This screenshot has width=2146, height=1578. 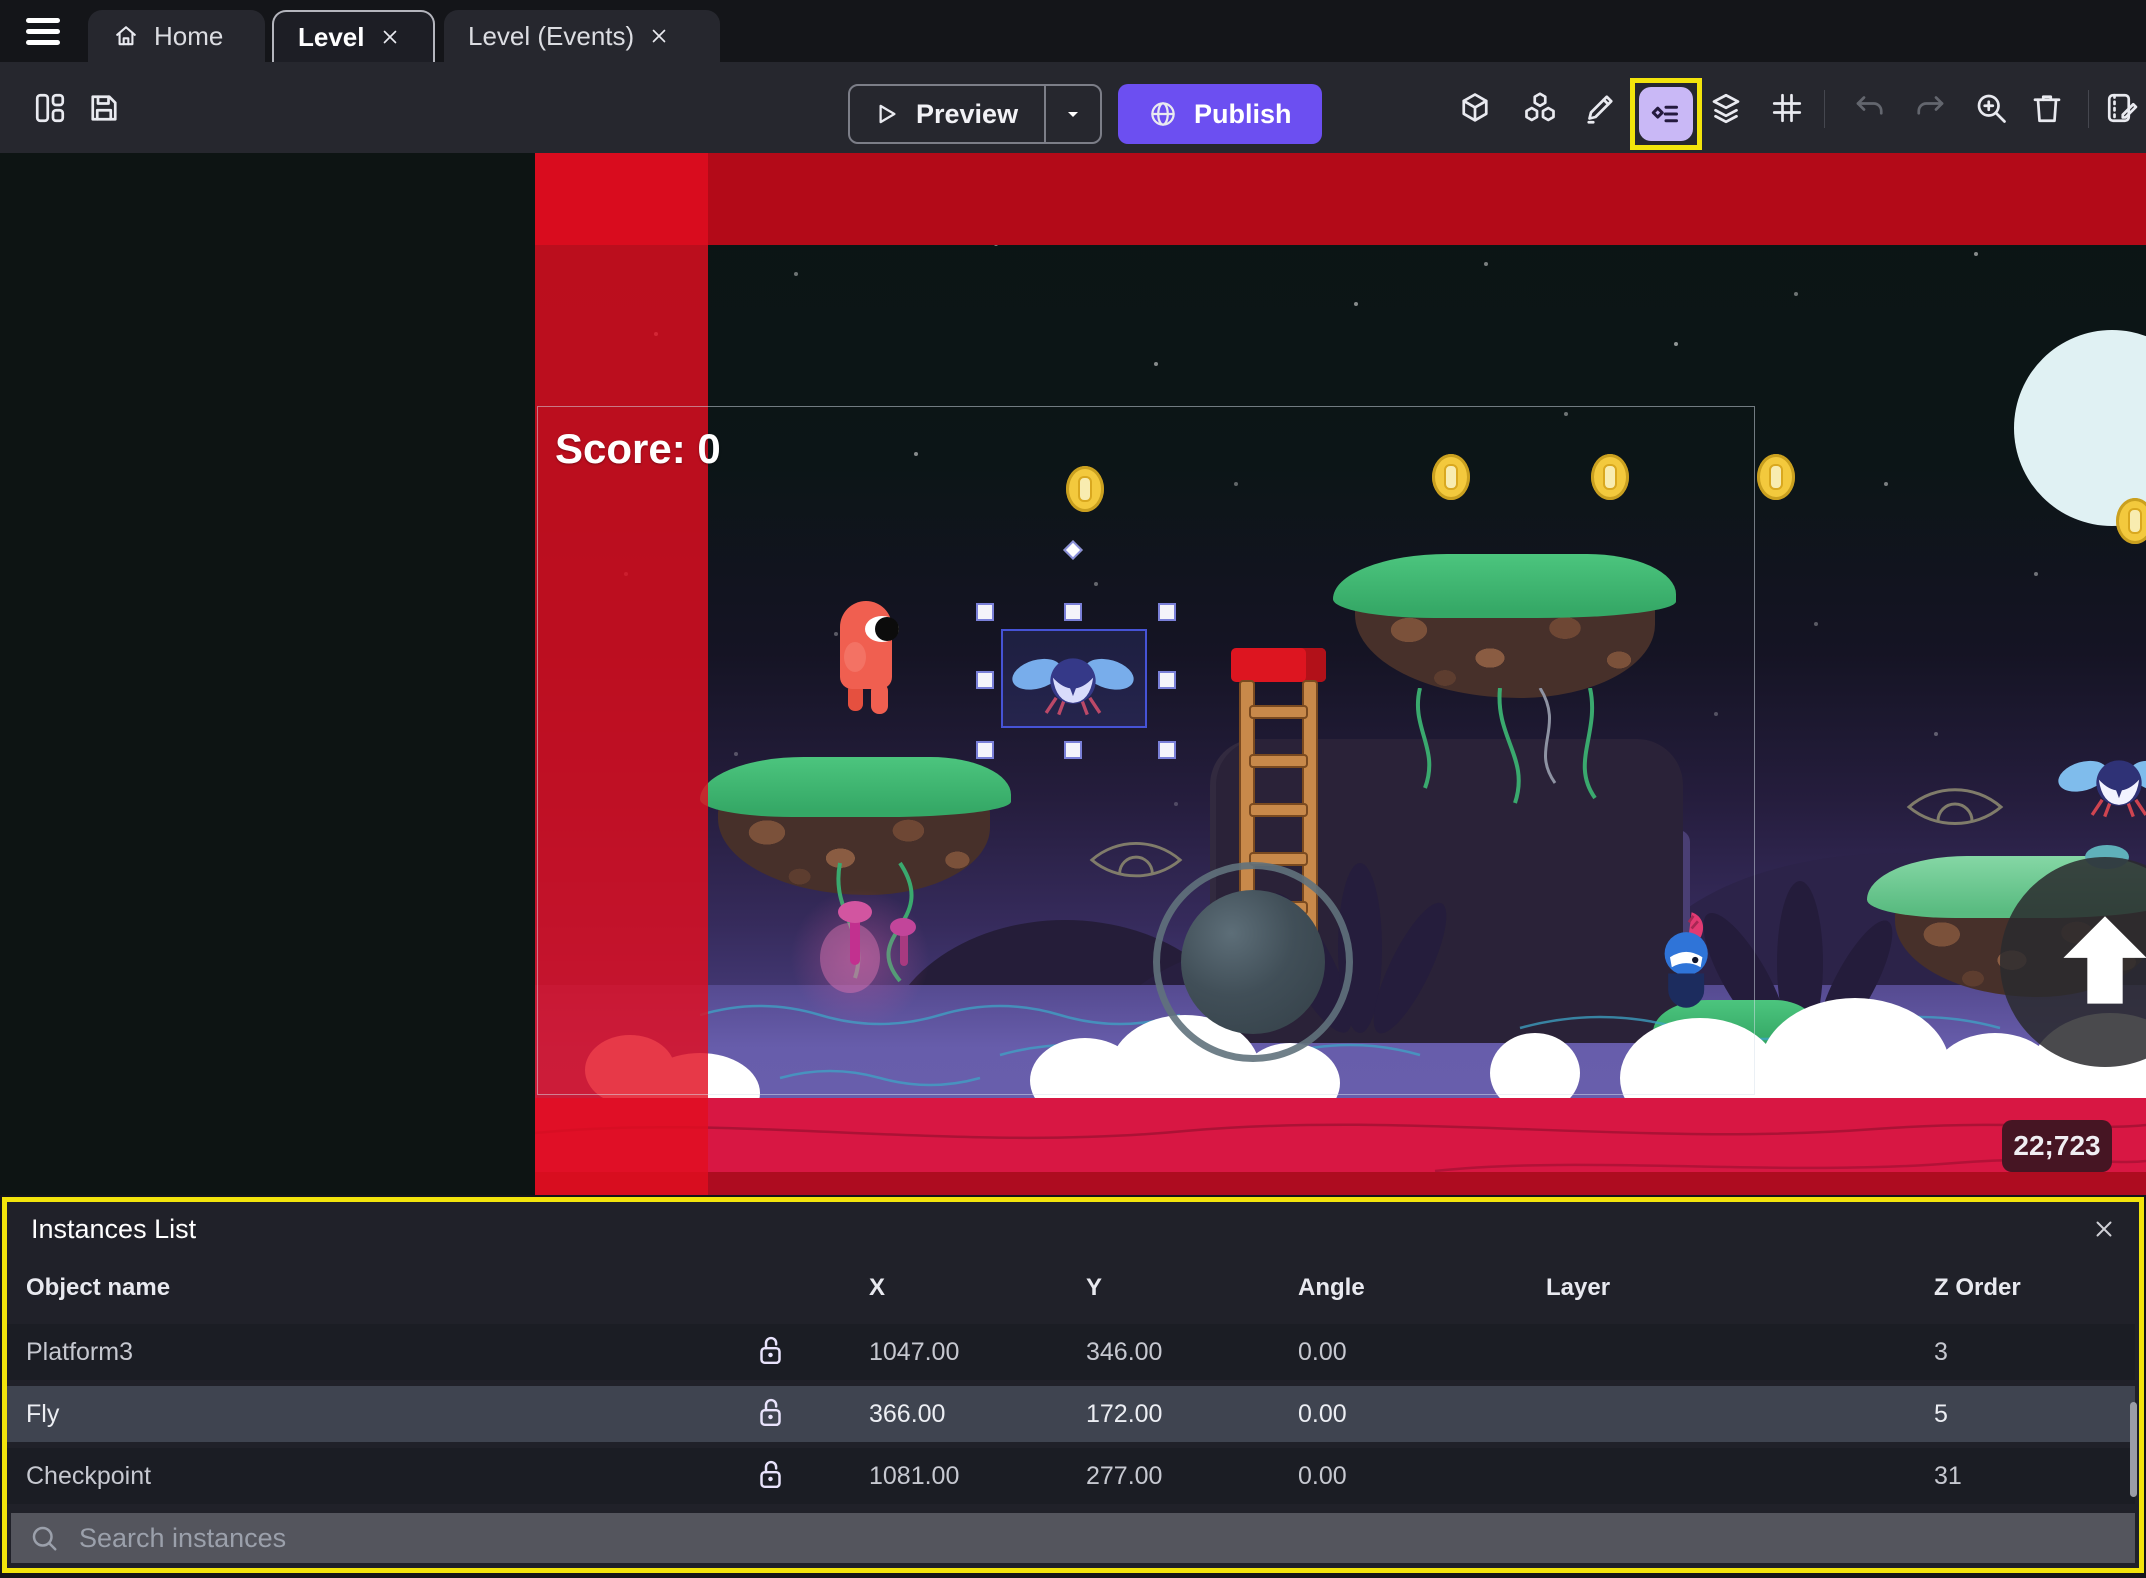 What do you see at coordinates (1124, 1476) in the screenshot?
I see `instance-y: 277.00` at bounding box center [1124, 1476].